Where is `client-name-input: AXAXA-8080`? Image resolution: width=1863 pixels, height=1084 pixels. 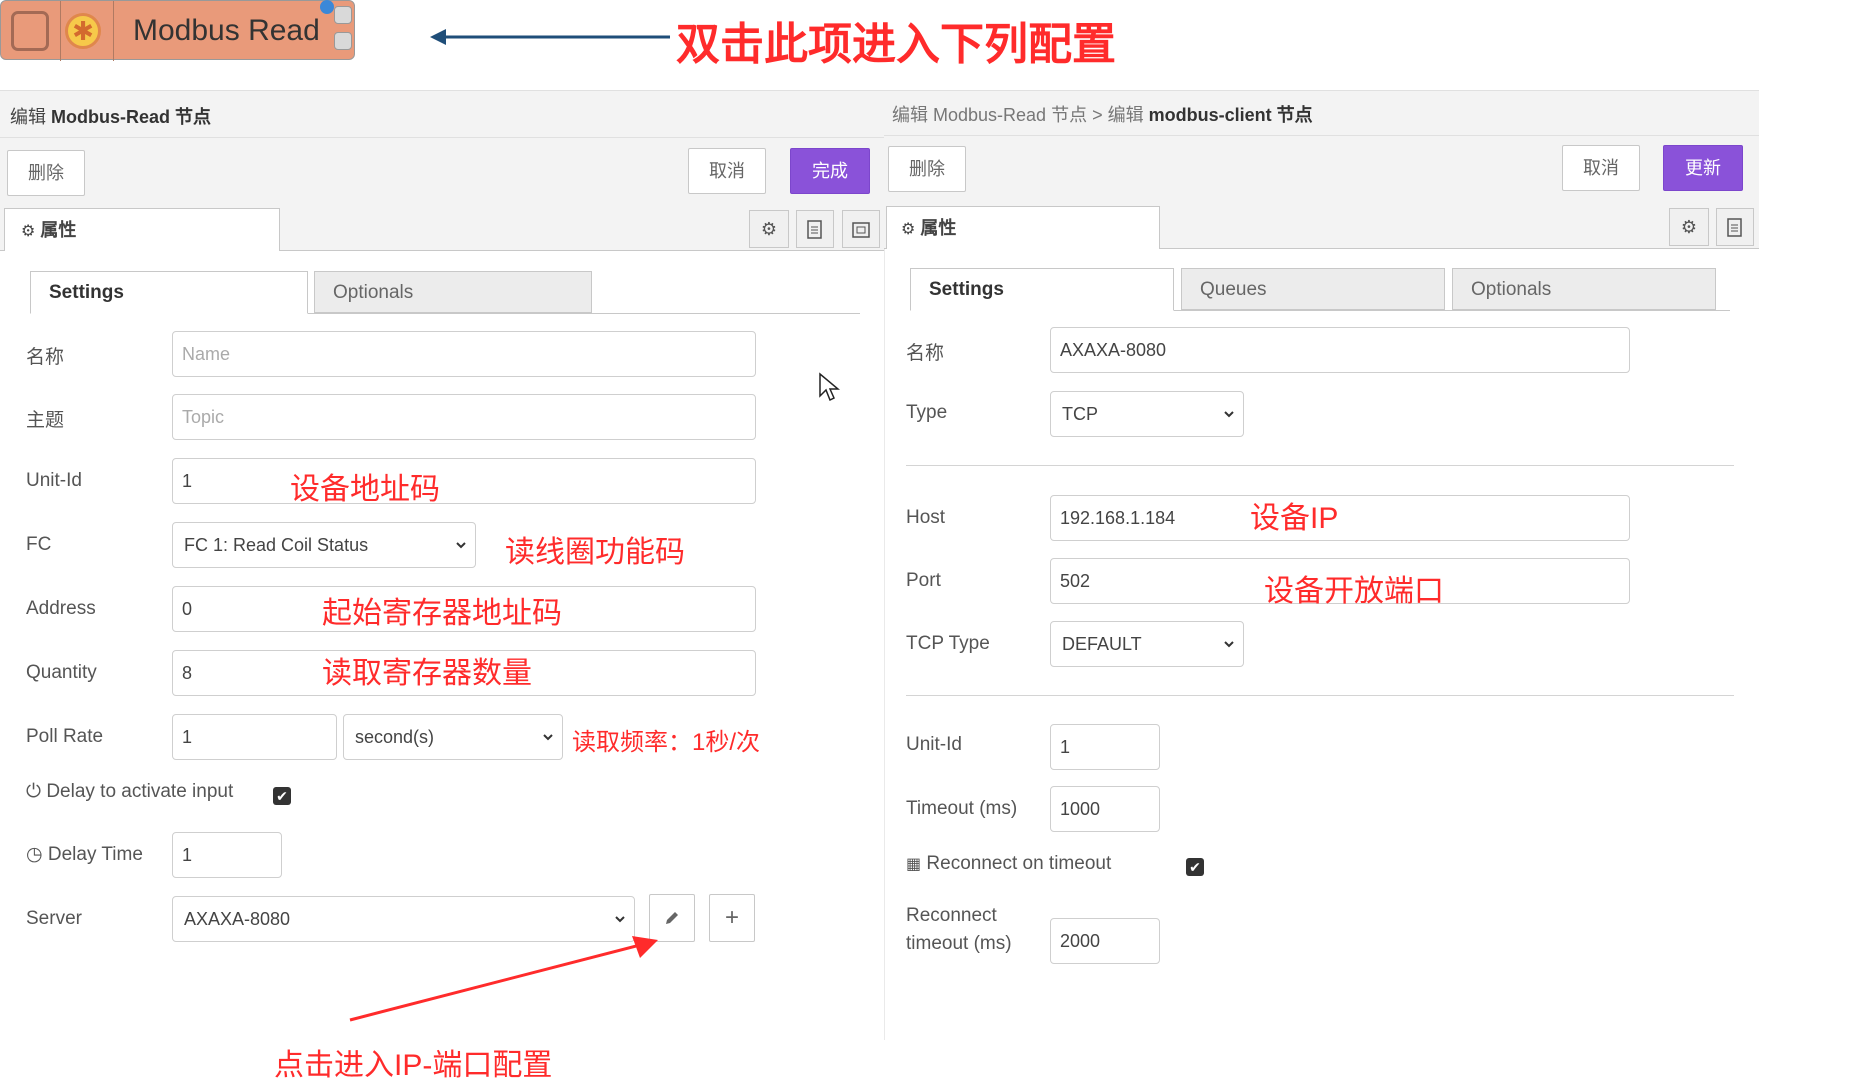
client-name-input: AXAXA-8080 is located at coordinates (1340, 350).